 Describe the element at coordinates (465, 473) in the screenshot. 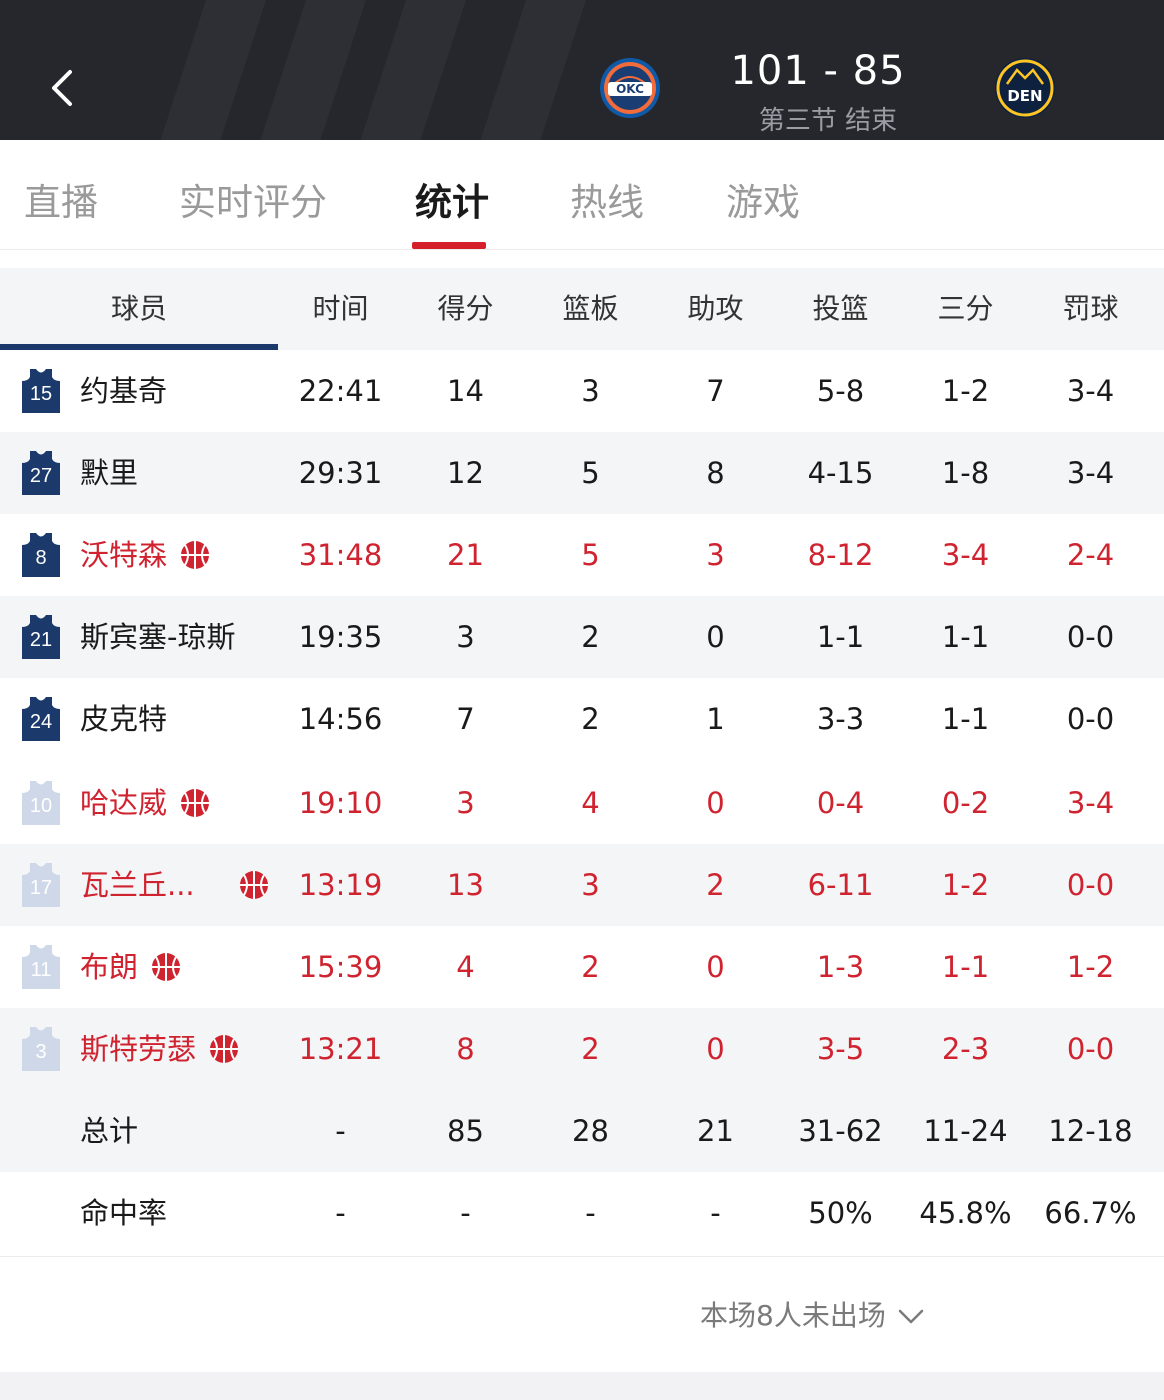

I see `cell-points: 12` at that location.